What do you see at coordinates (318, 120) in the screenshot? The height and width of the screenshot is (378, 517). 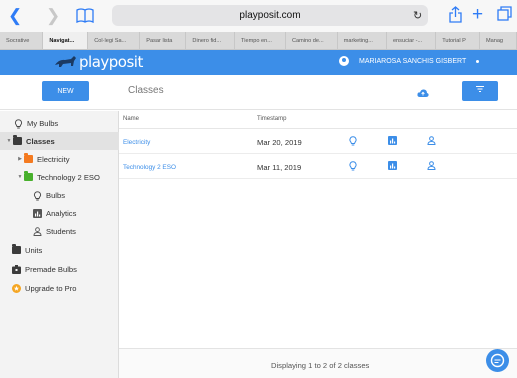 I see `table-header: Name Timestamp` at bounding box center [318, 120].